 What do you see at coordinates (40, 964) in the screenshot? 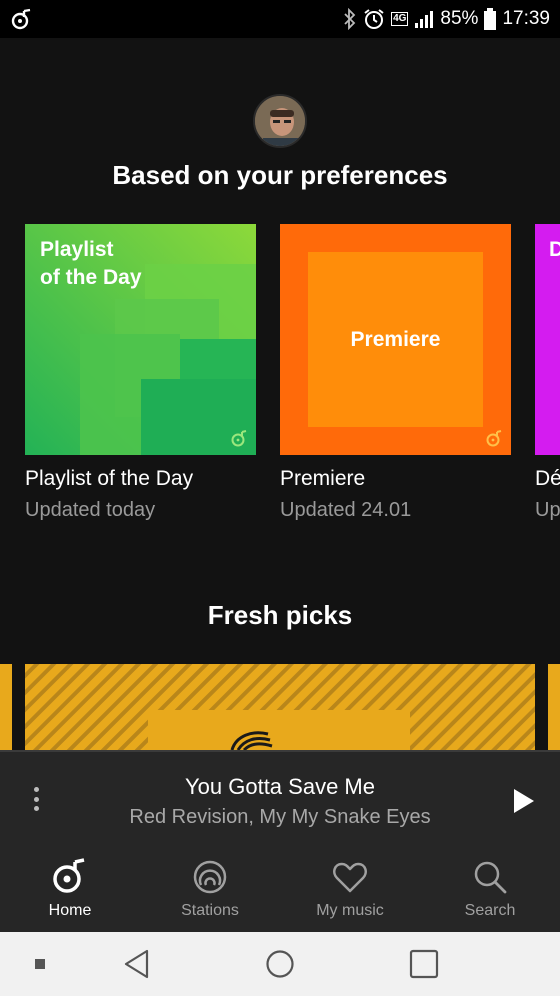
I see `notification-dot-icon` at bounding box center [40, 964].